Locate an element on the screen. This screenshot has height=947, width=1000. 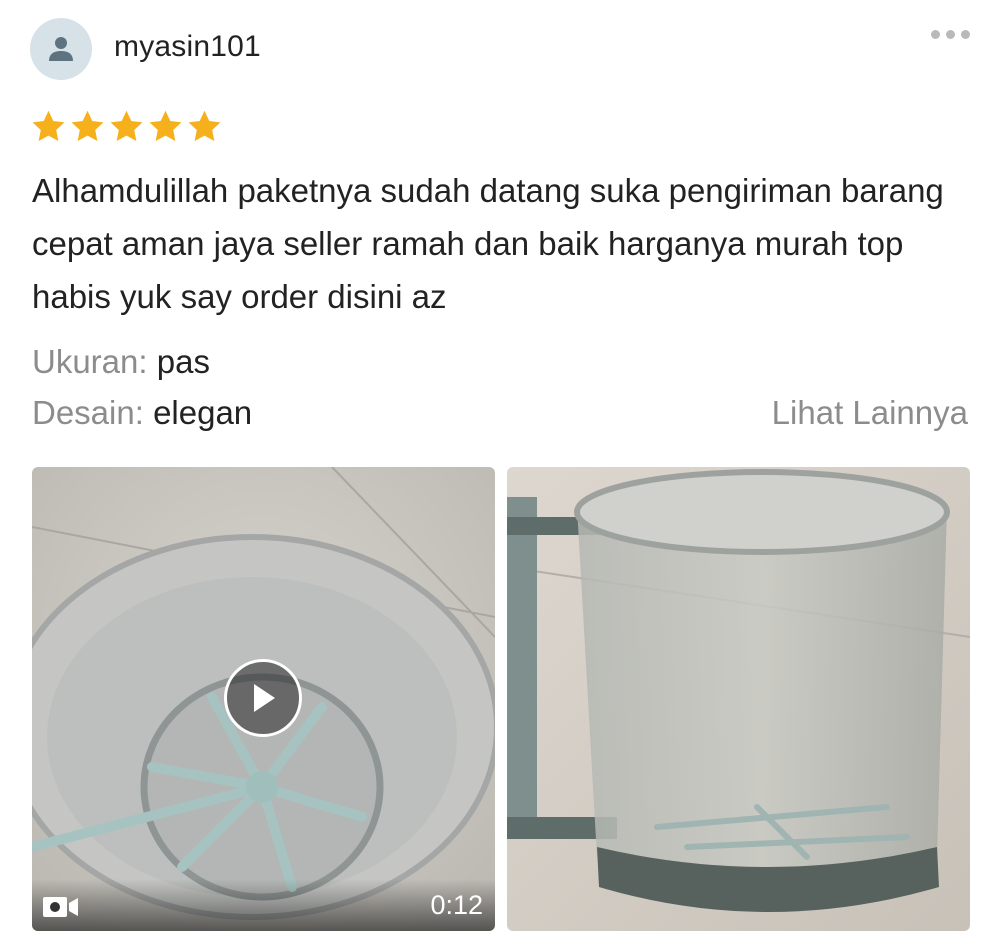
attribute-key: Ukuran: is located at coordinates (90, 361).